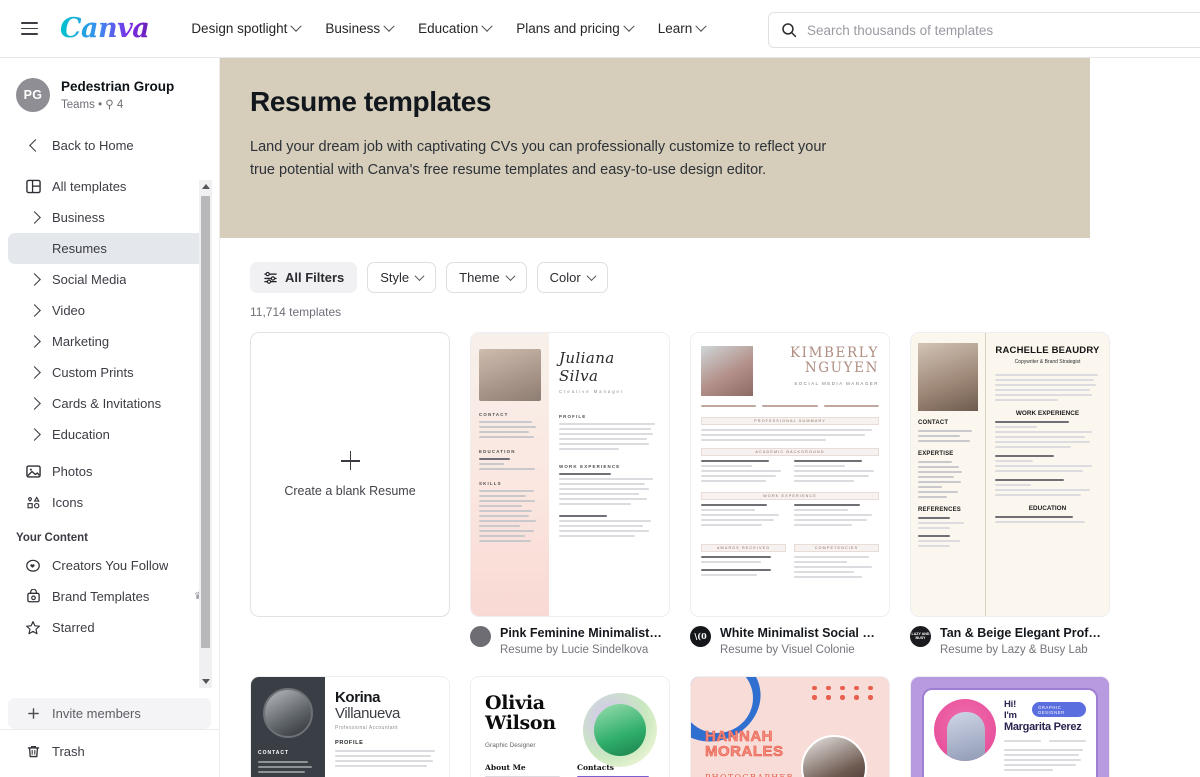 This screenshot has height=777, width=1200. Describe the element at coordinates (1003, 30) in the screenshot. I see `search-input` at that location.